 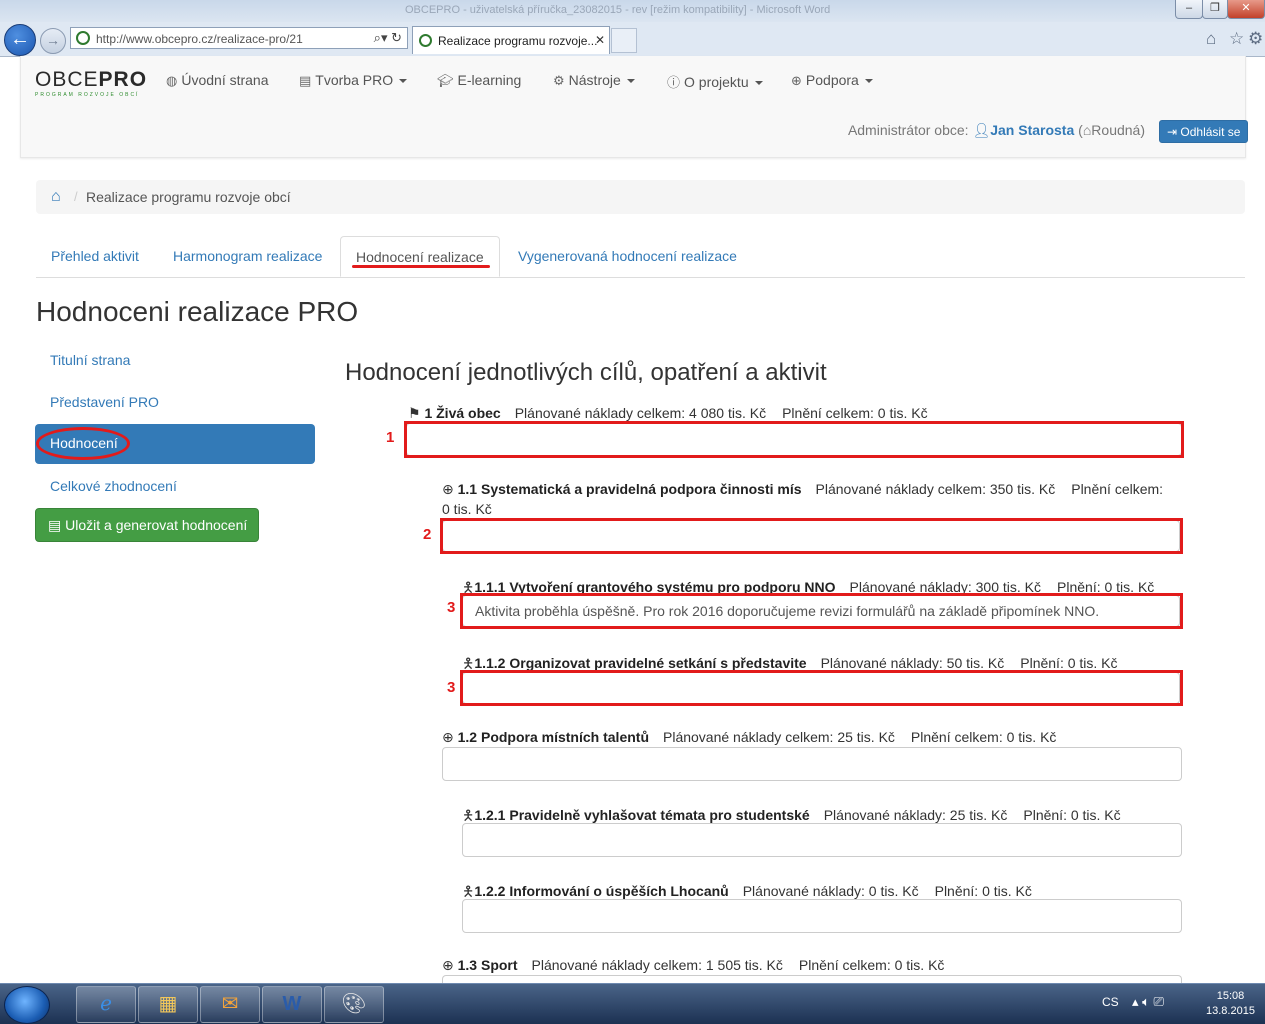 What do you see at coordinates (197, 311) in the screenshot?
I see `page-title: Hodnoceni realizace PRO` at bounding box center [197, 311].